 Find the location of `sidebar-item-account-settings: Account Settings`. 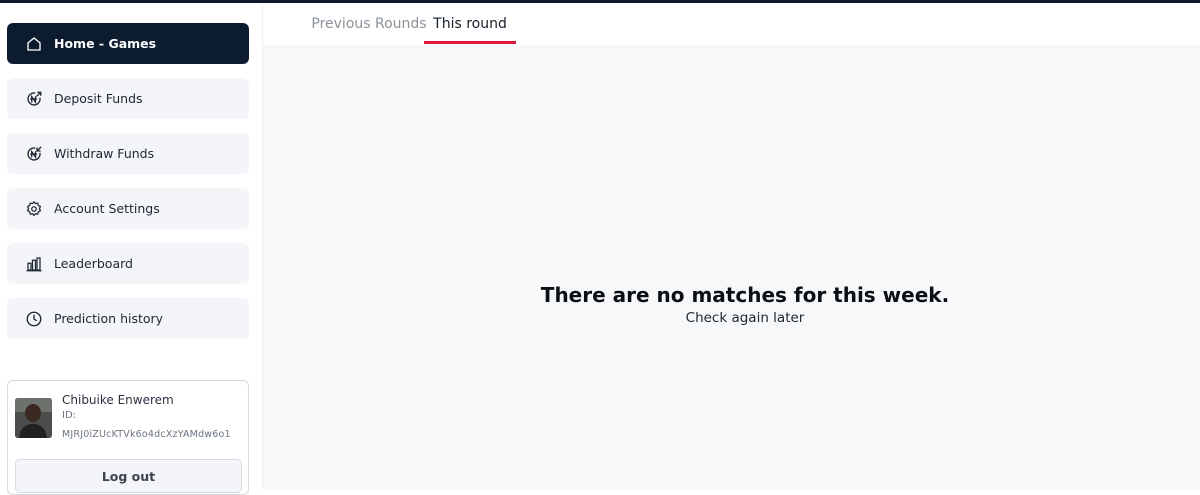

sidebar-item-account-settings: Account Settings is located at coordinates (128, 208).